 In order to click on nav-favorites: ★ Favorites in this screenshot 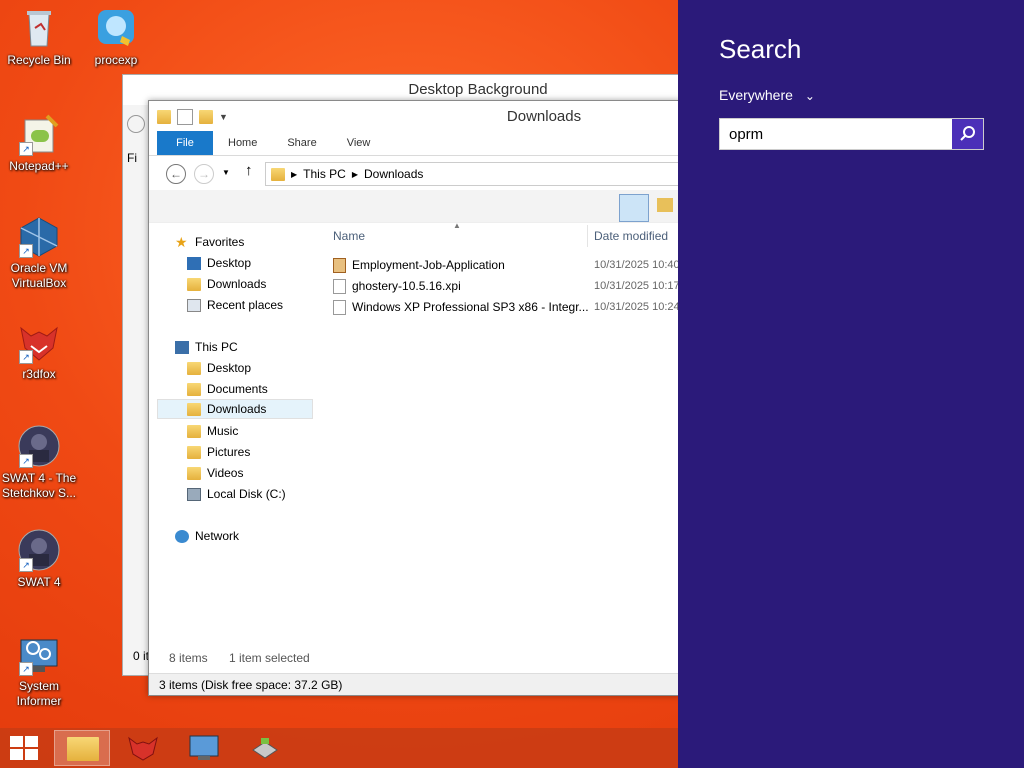, I will do `click(209, 242)`.